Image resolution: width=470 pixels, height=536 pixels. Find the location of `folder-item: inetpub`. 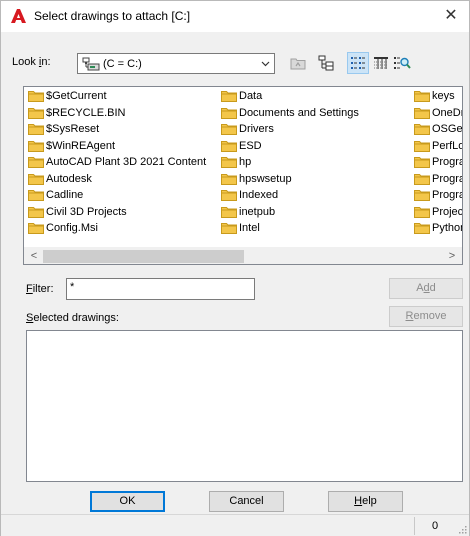

folder-item: inetpub is located at coordinates (290, 212).